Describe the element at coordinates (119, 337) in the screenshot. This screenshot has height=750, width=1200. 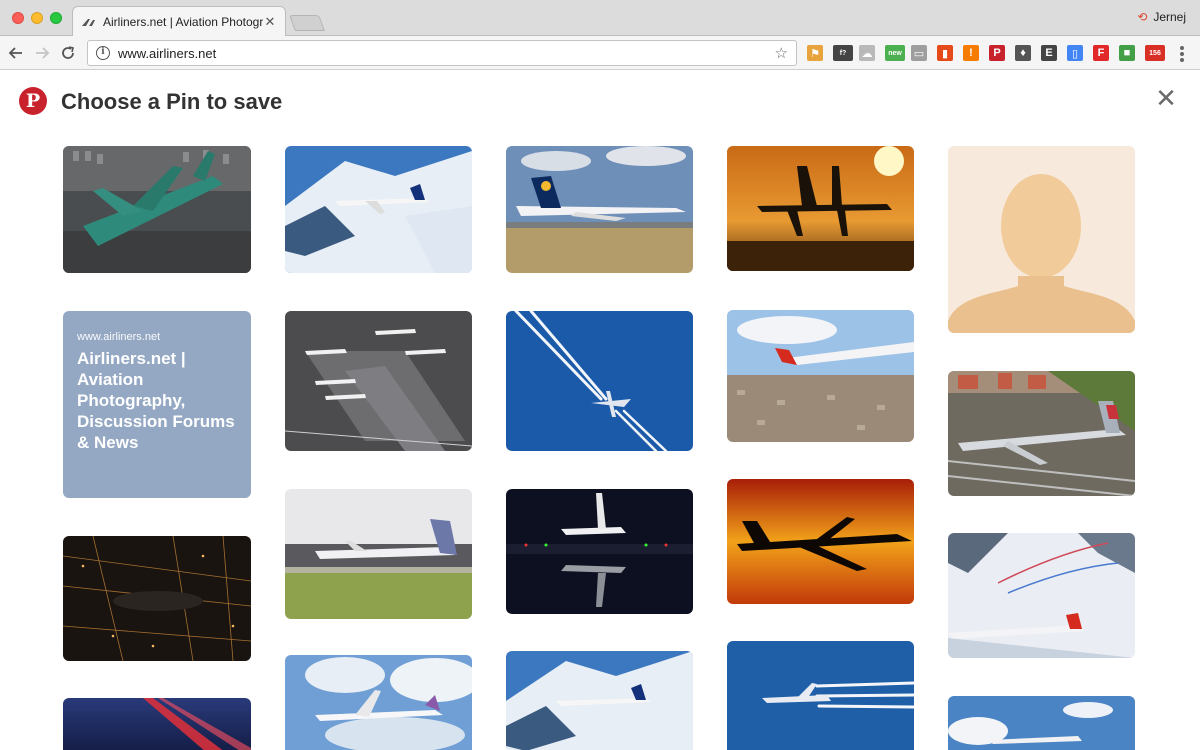
I see `text-pin-url: www.airliners.net` at that location.